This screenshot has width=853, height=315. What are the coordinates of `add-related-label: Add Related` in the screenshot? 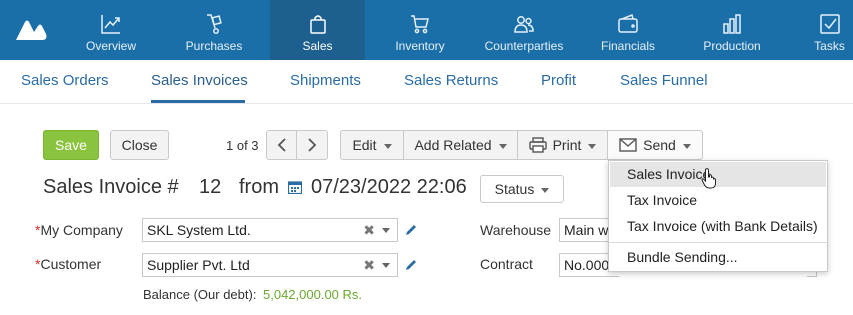 It's located at (453, 145).